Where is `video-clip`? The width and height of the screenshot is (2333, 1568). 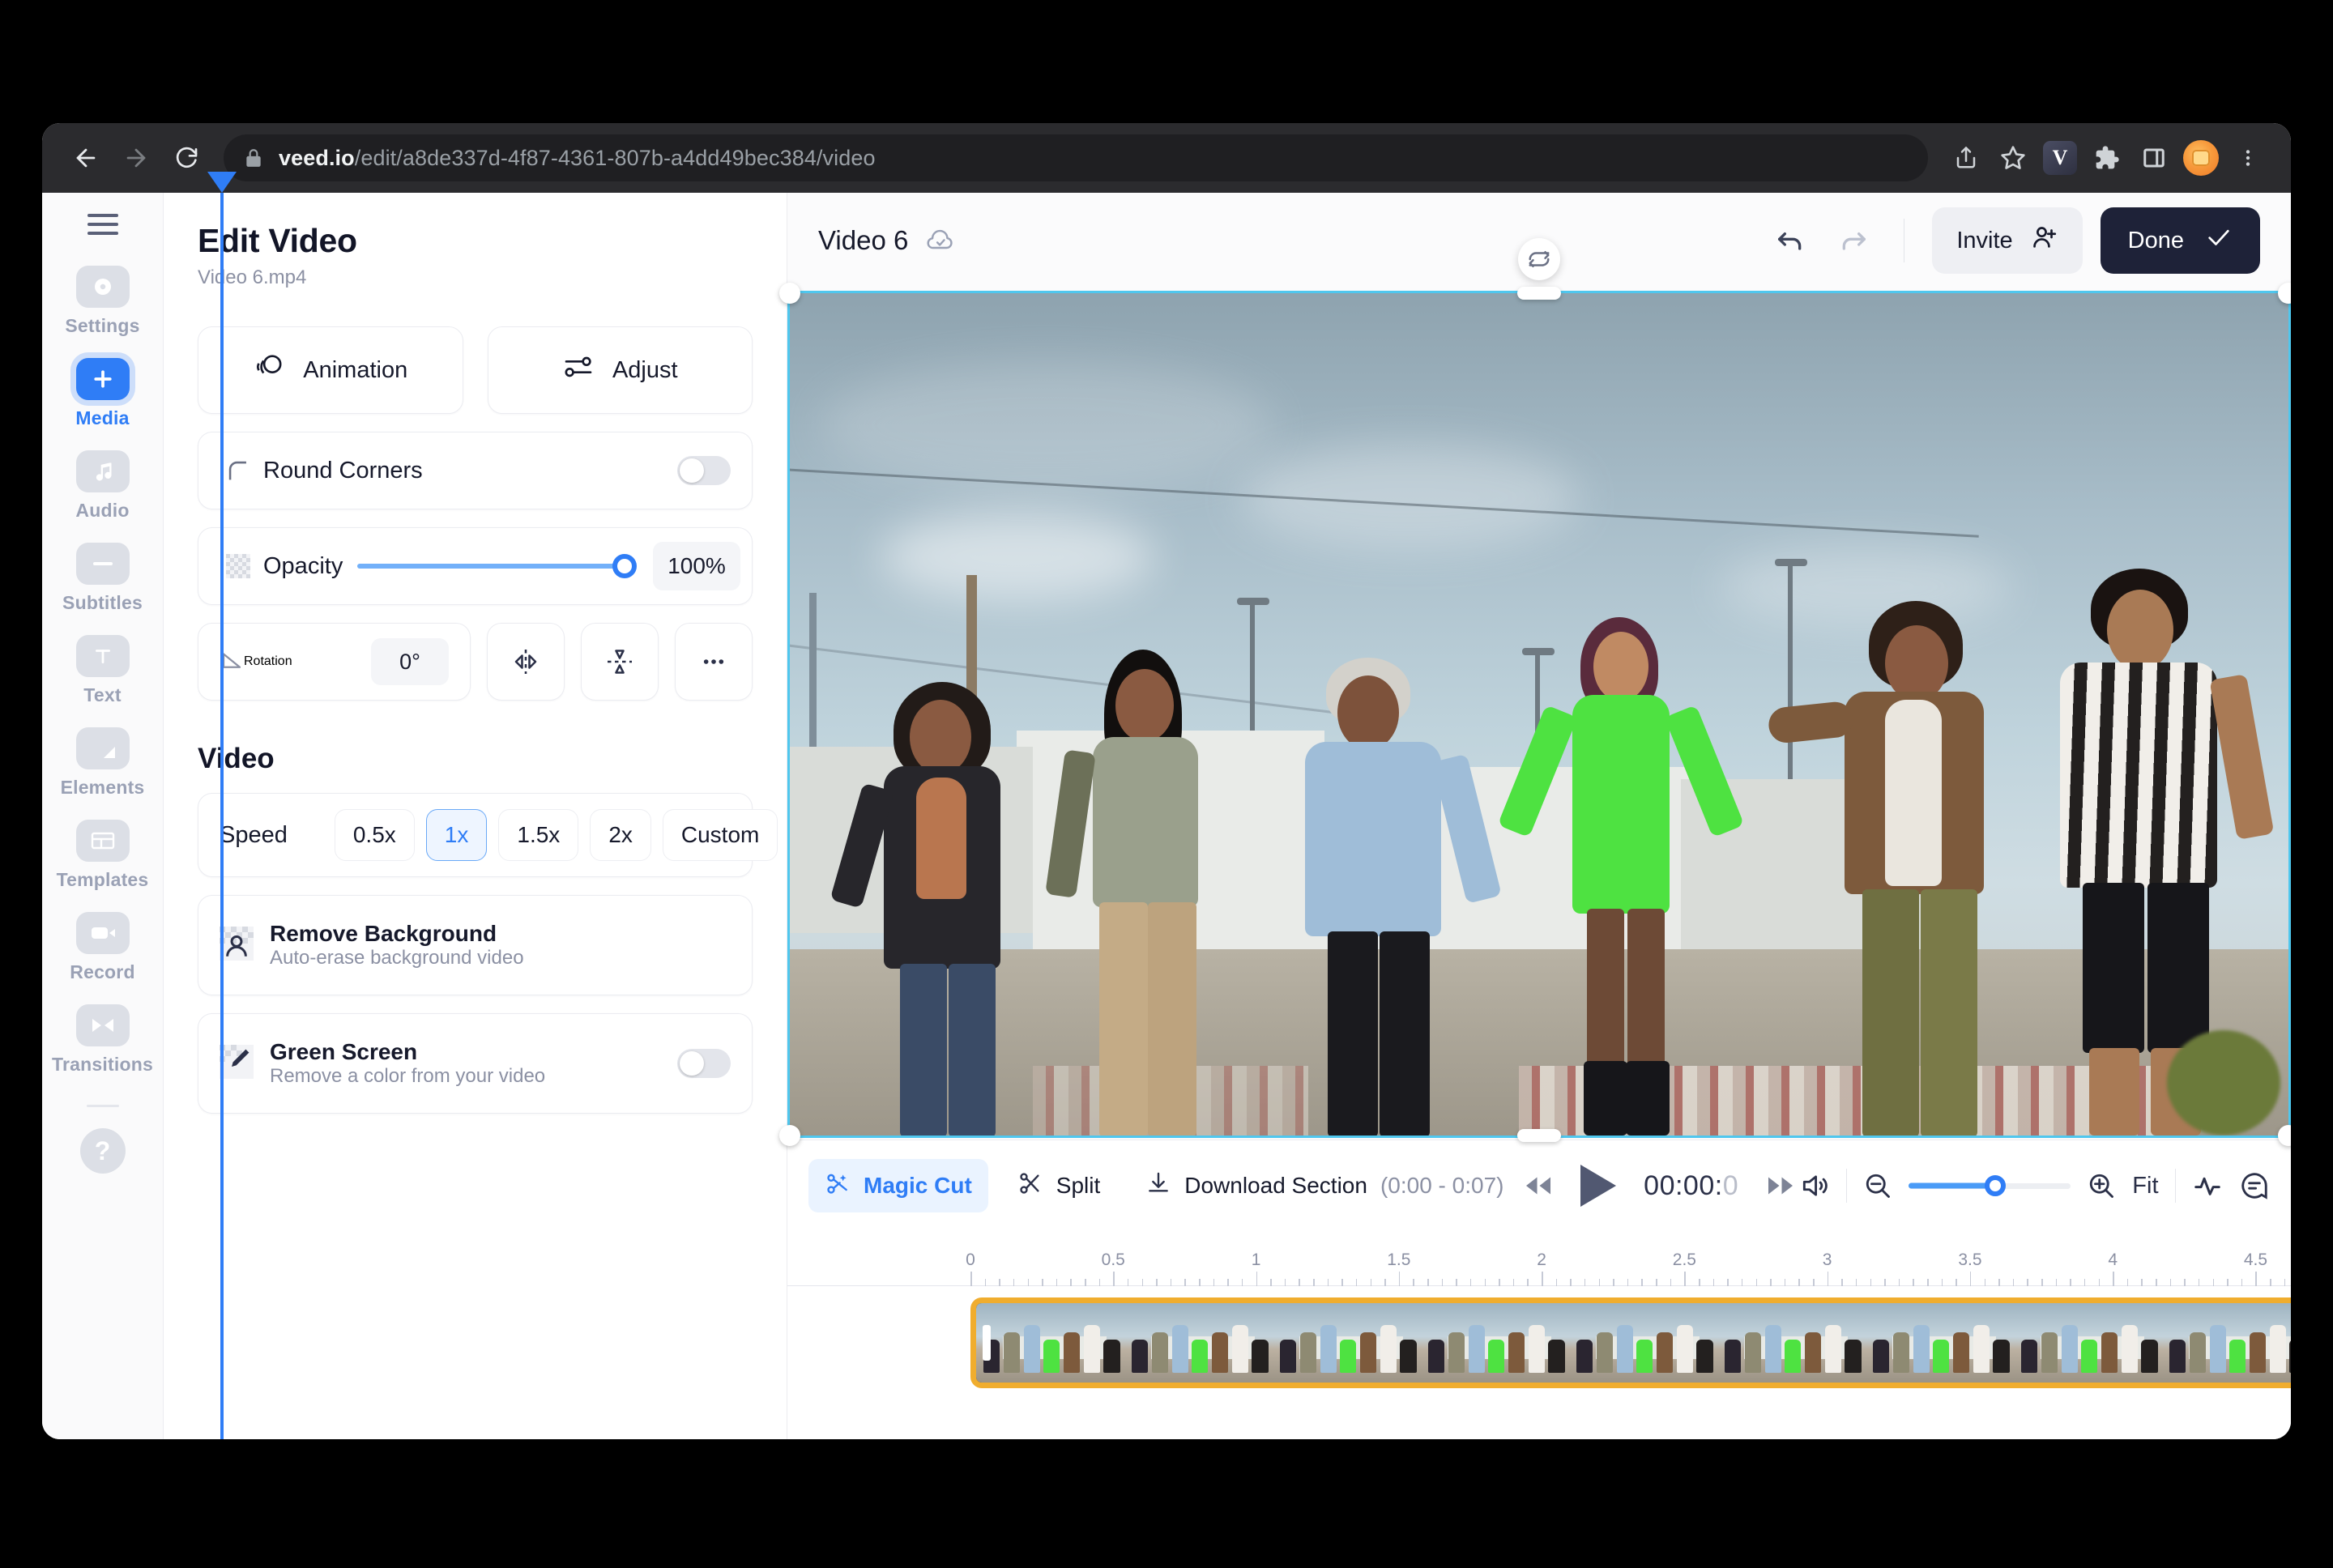
video-clip is located at coordinates (1630, 1342).